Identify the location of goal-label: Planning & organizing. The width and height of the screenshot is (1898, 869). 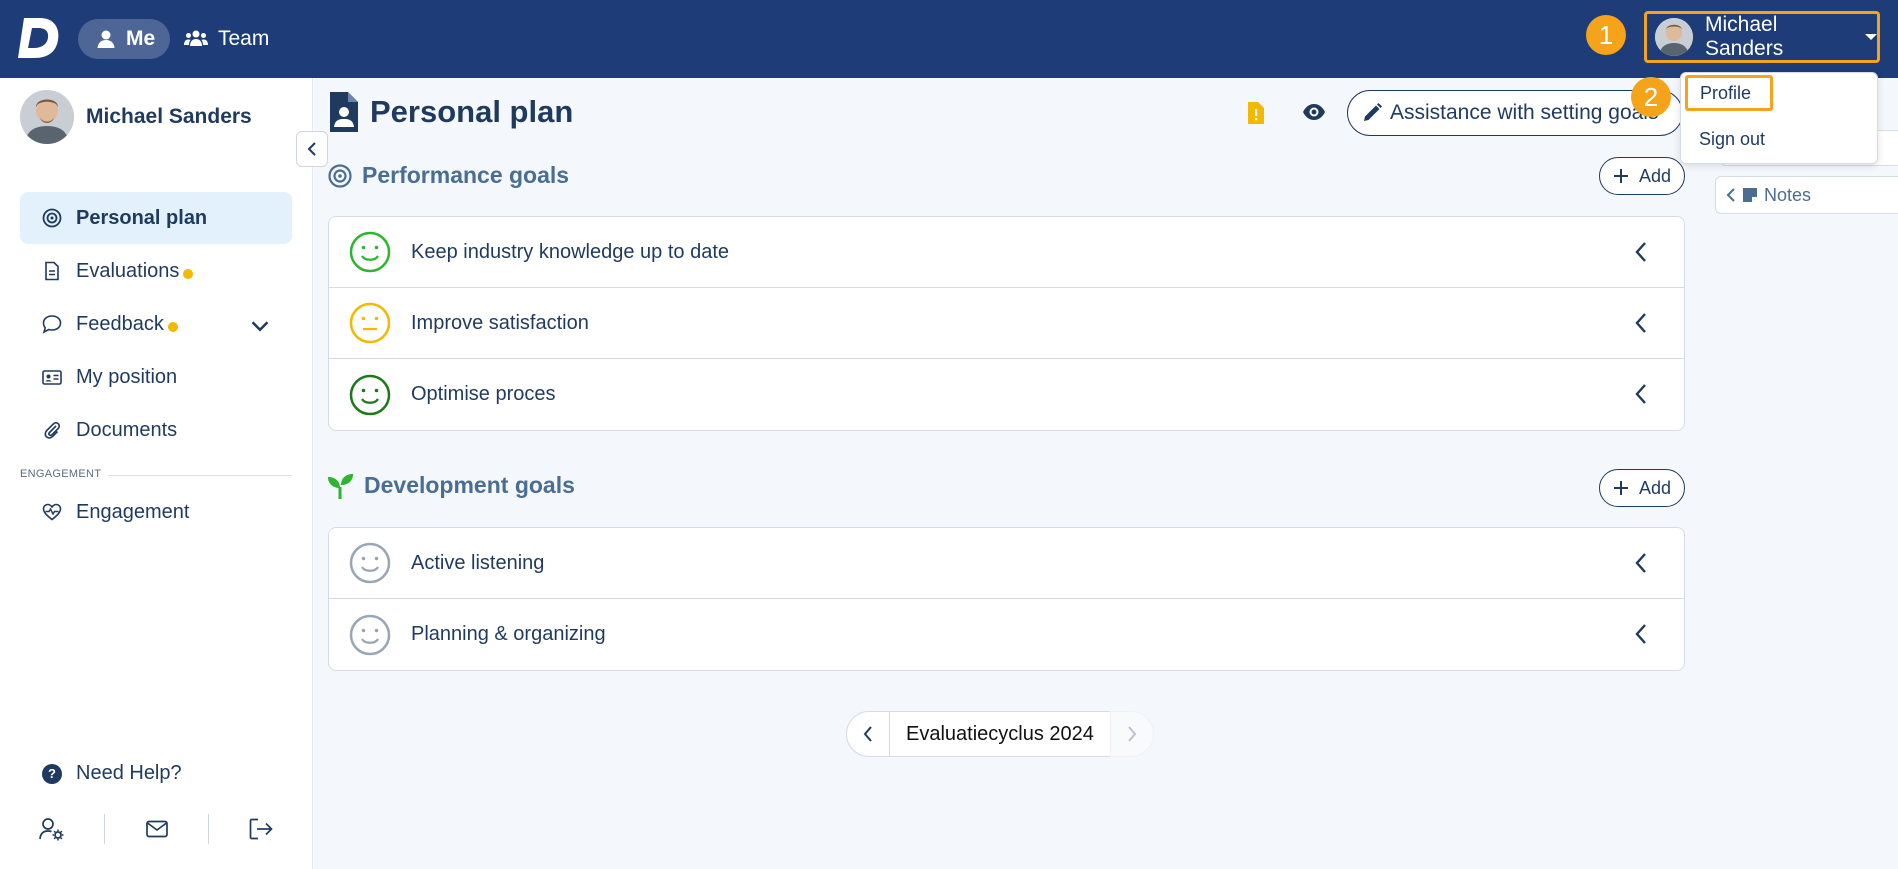
(508, 634).